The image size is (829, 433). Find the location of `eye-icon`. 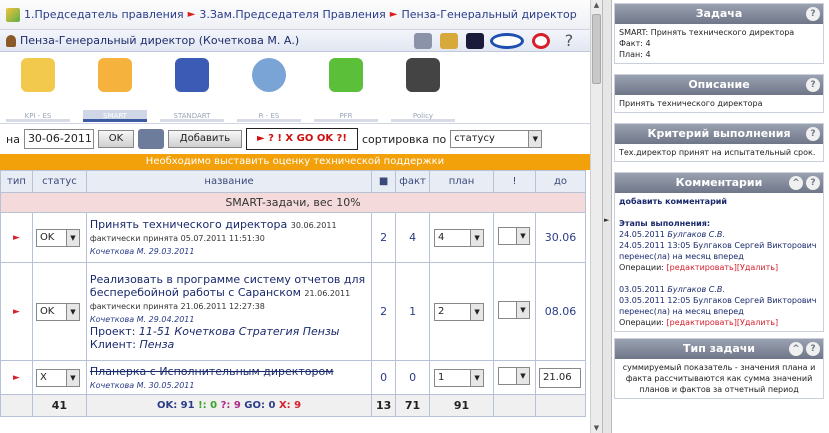

eye-icon is located at coordinates (507, 41).